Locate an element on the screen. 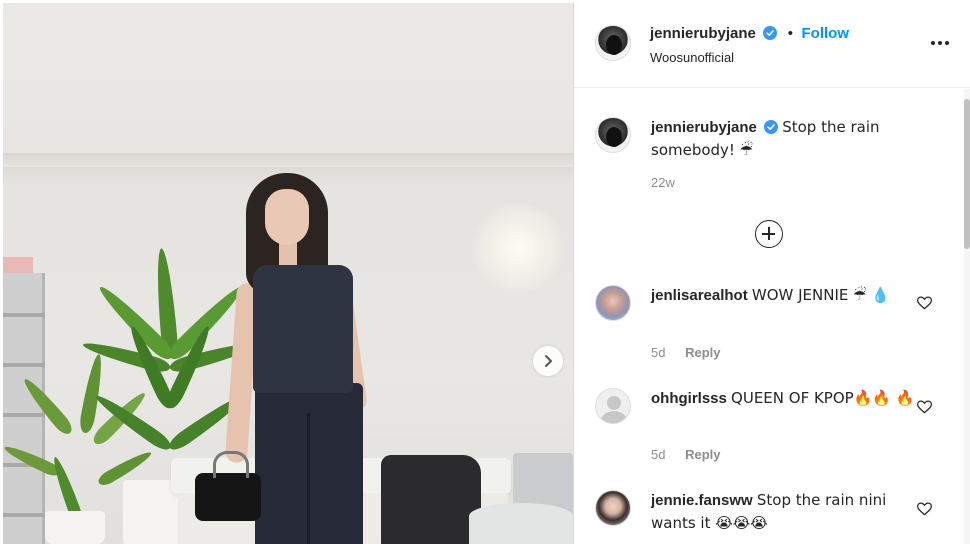  comments-scrollbar is located at coordinates (967, 316).